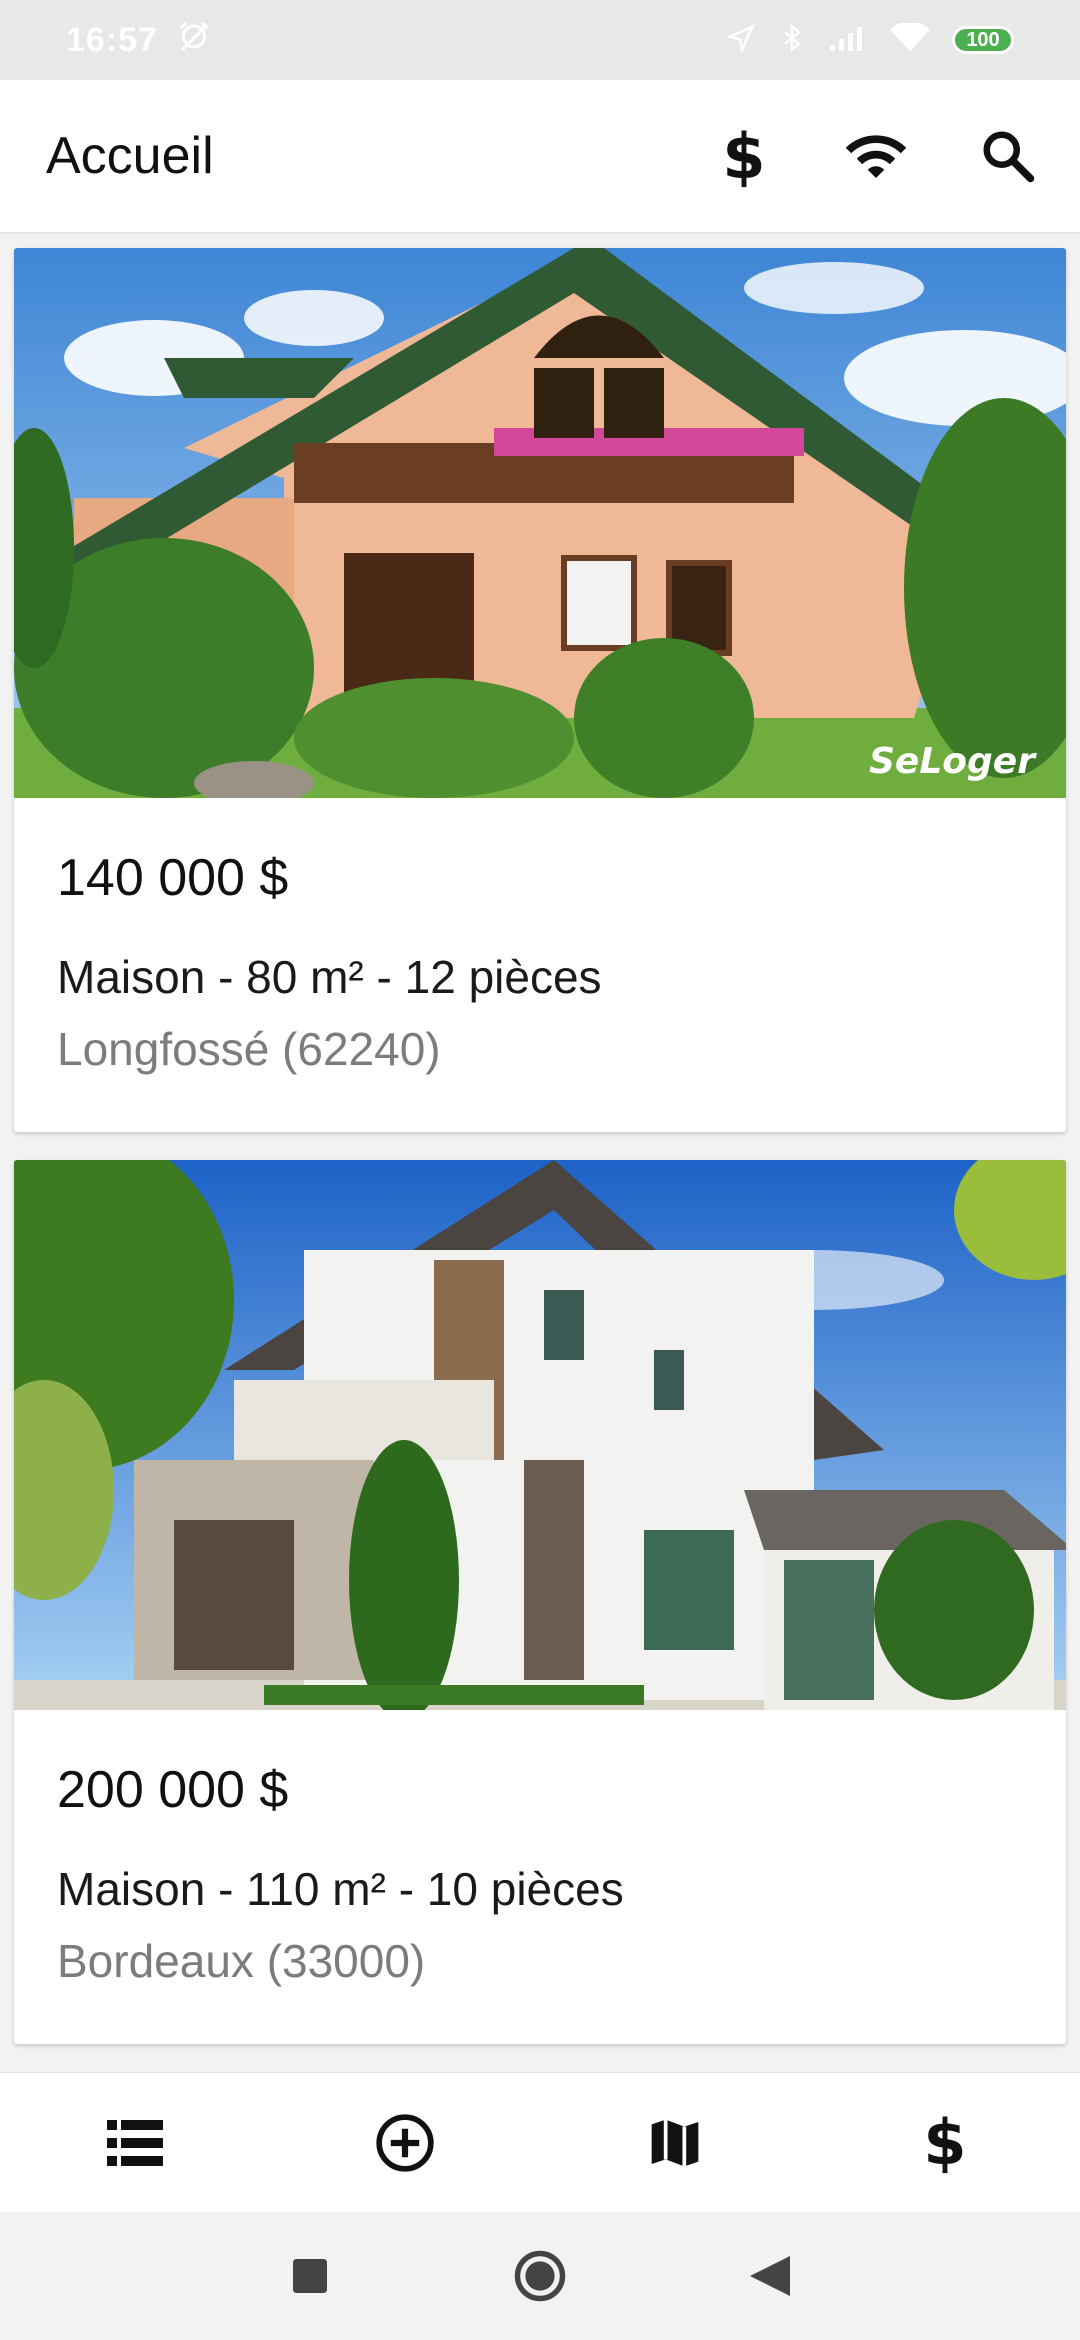  I want to click on status-bar: 16:57 100, so click(540, 40).